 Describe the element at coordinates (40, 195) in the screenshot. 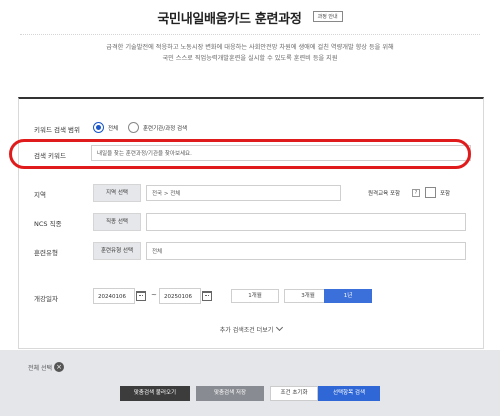

I see `region-label: 지역` at that location.